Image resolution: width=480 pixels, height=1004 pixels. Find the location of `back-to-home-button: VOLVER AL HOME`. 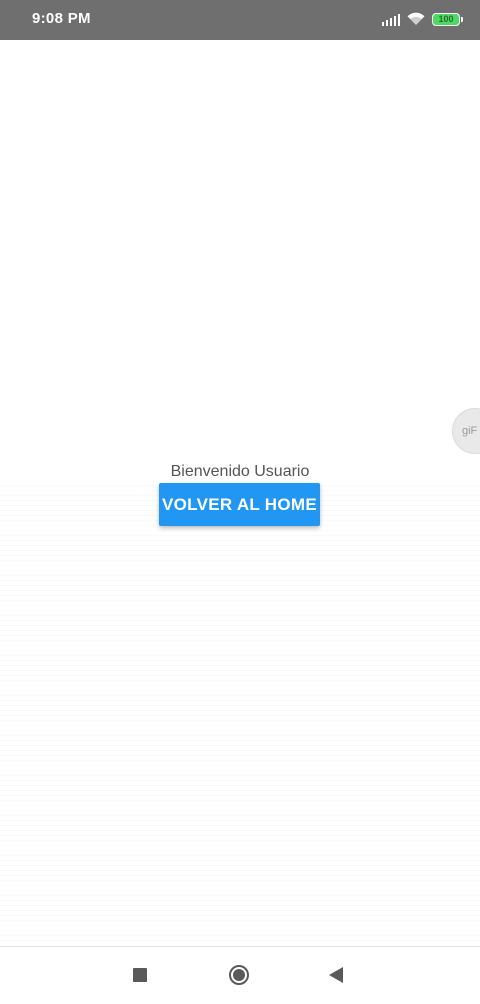

back-to-home-button: VOLVER AL HOME is located at coordinates (239, 504).